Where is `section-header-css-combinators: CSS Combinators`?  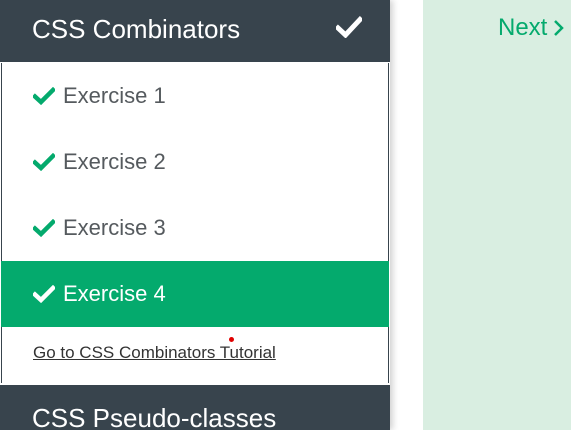
section-header-css-combinators: CSS Combinators is located at coordinates (195, 31).